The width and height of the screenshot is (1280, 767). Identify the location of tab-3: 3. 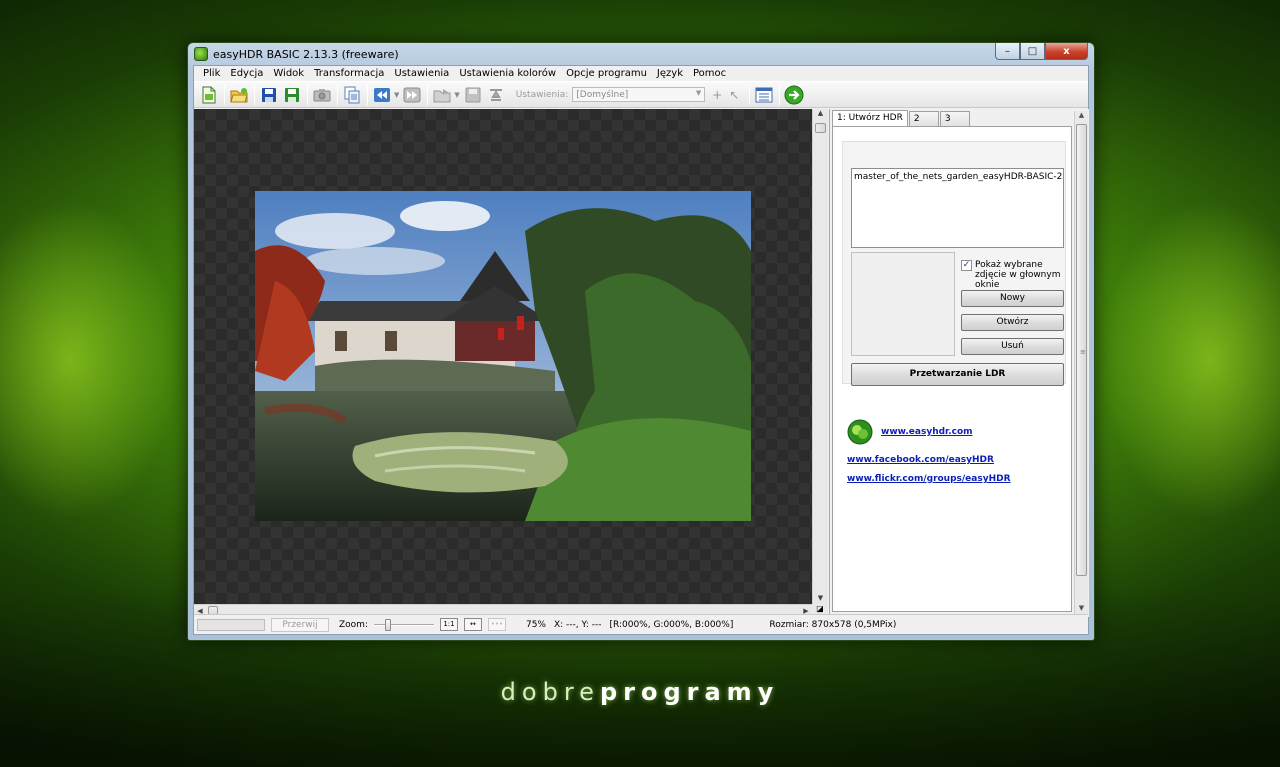
(954, 118).